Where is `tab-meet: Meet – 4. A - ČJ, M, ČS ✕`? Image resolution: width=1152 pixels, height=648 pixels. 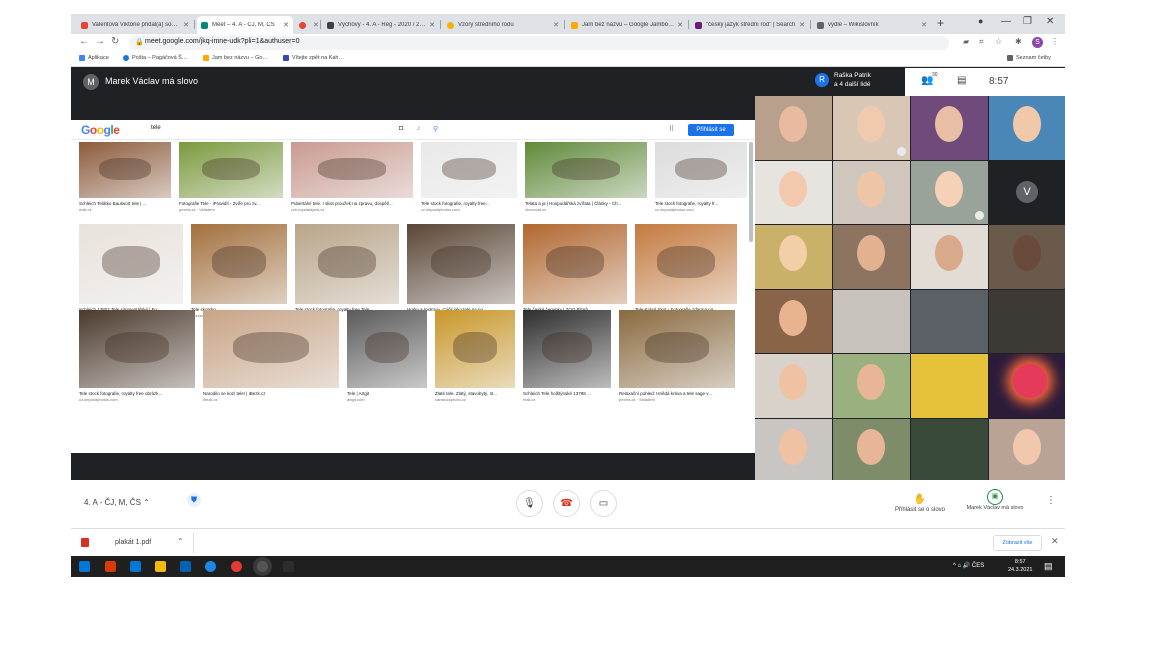
tab-meet: Meet – 4. A - ČJ, M, ČS ✕ is located at coordinates (245, 25).